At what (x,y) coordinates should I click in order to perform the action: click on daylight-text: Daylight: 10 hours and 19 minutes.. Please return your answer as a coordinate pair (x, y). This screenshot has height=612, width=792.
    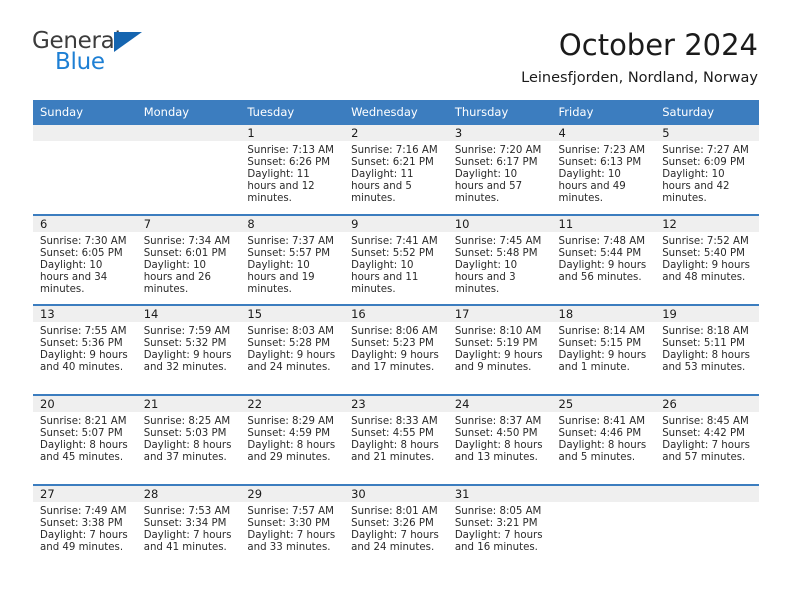
    Looking at the image, I should click on (281, 277).